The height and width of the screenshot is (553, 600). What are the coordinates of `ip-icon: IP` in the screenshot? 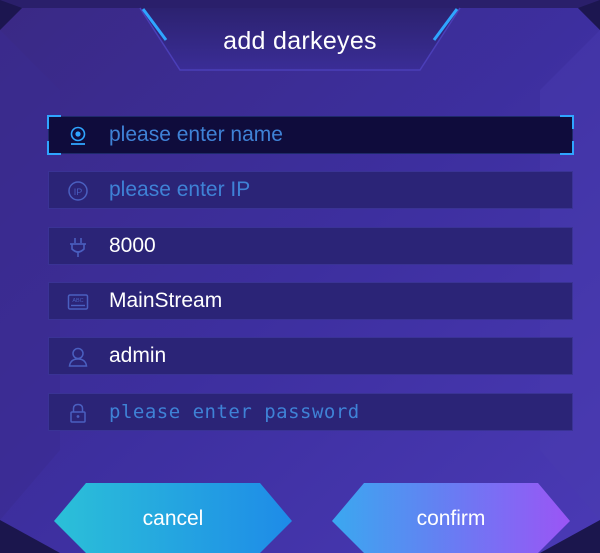 It's located at (78, 191).